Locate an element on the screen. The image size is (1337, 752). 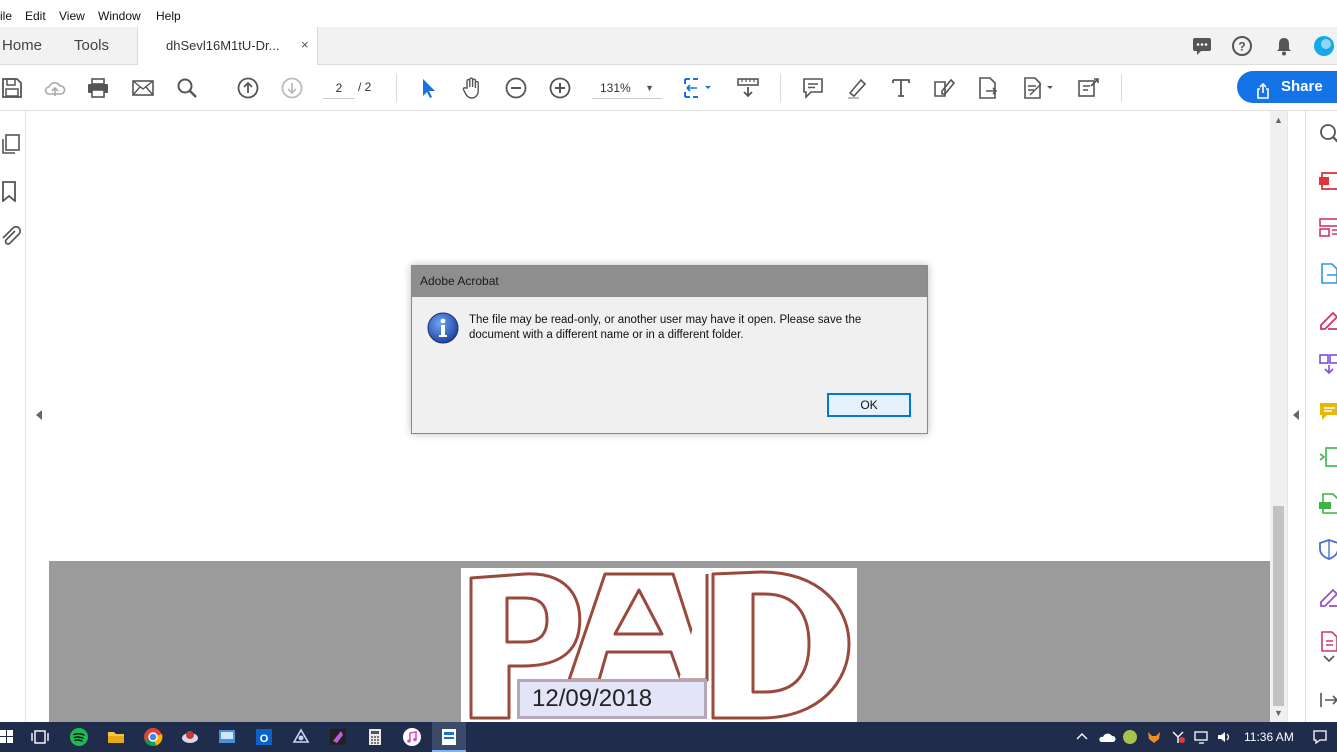
page-up-icon is located at coordinates (248, 88).